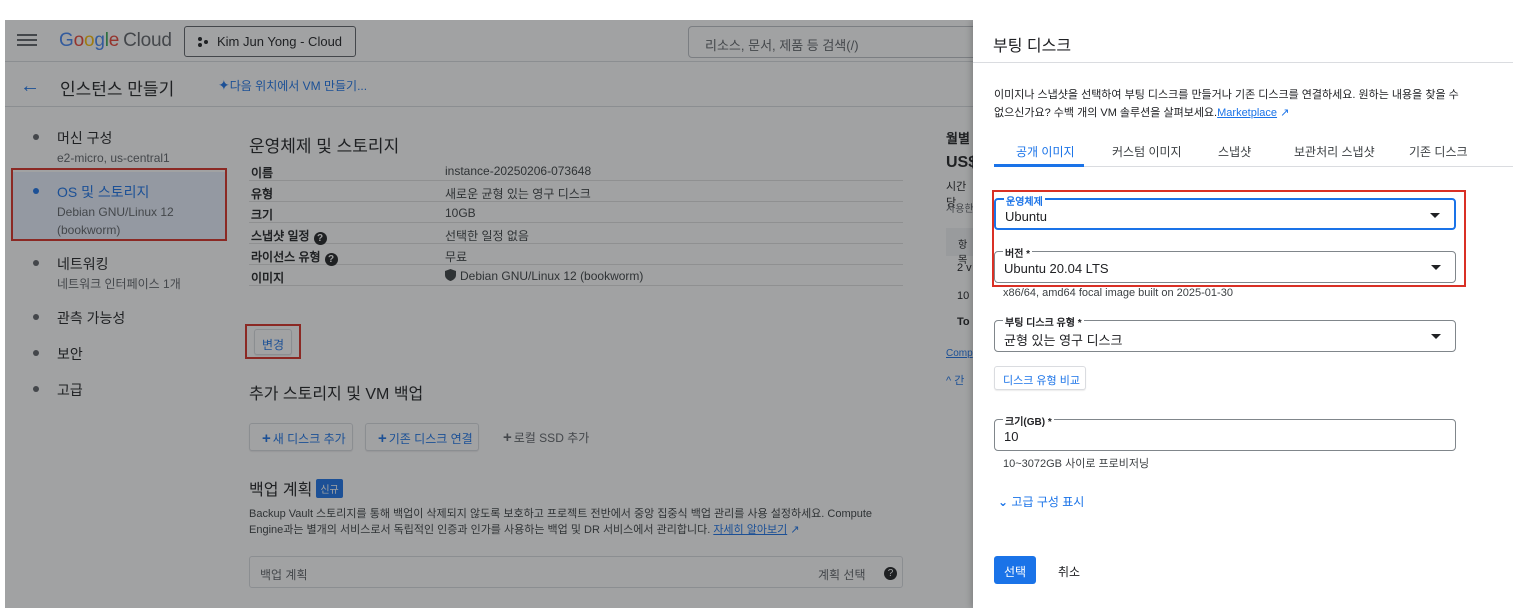 This screenshot has width=1513, height=608. I want to click on tab-custom-images: 커스텀 이미지, so click(1147, 151).